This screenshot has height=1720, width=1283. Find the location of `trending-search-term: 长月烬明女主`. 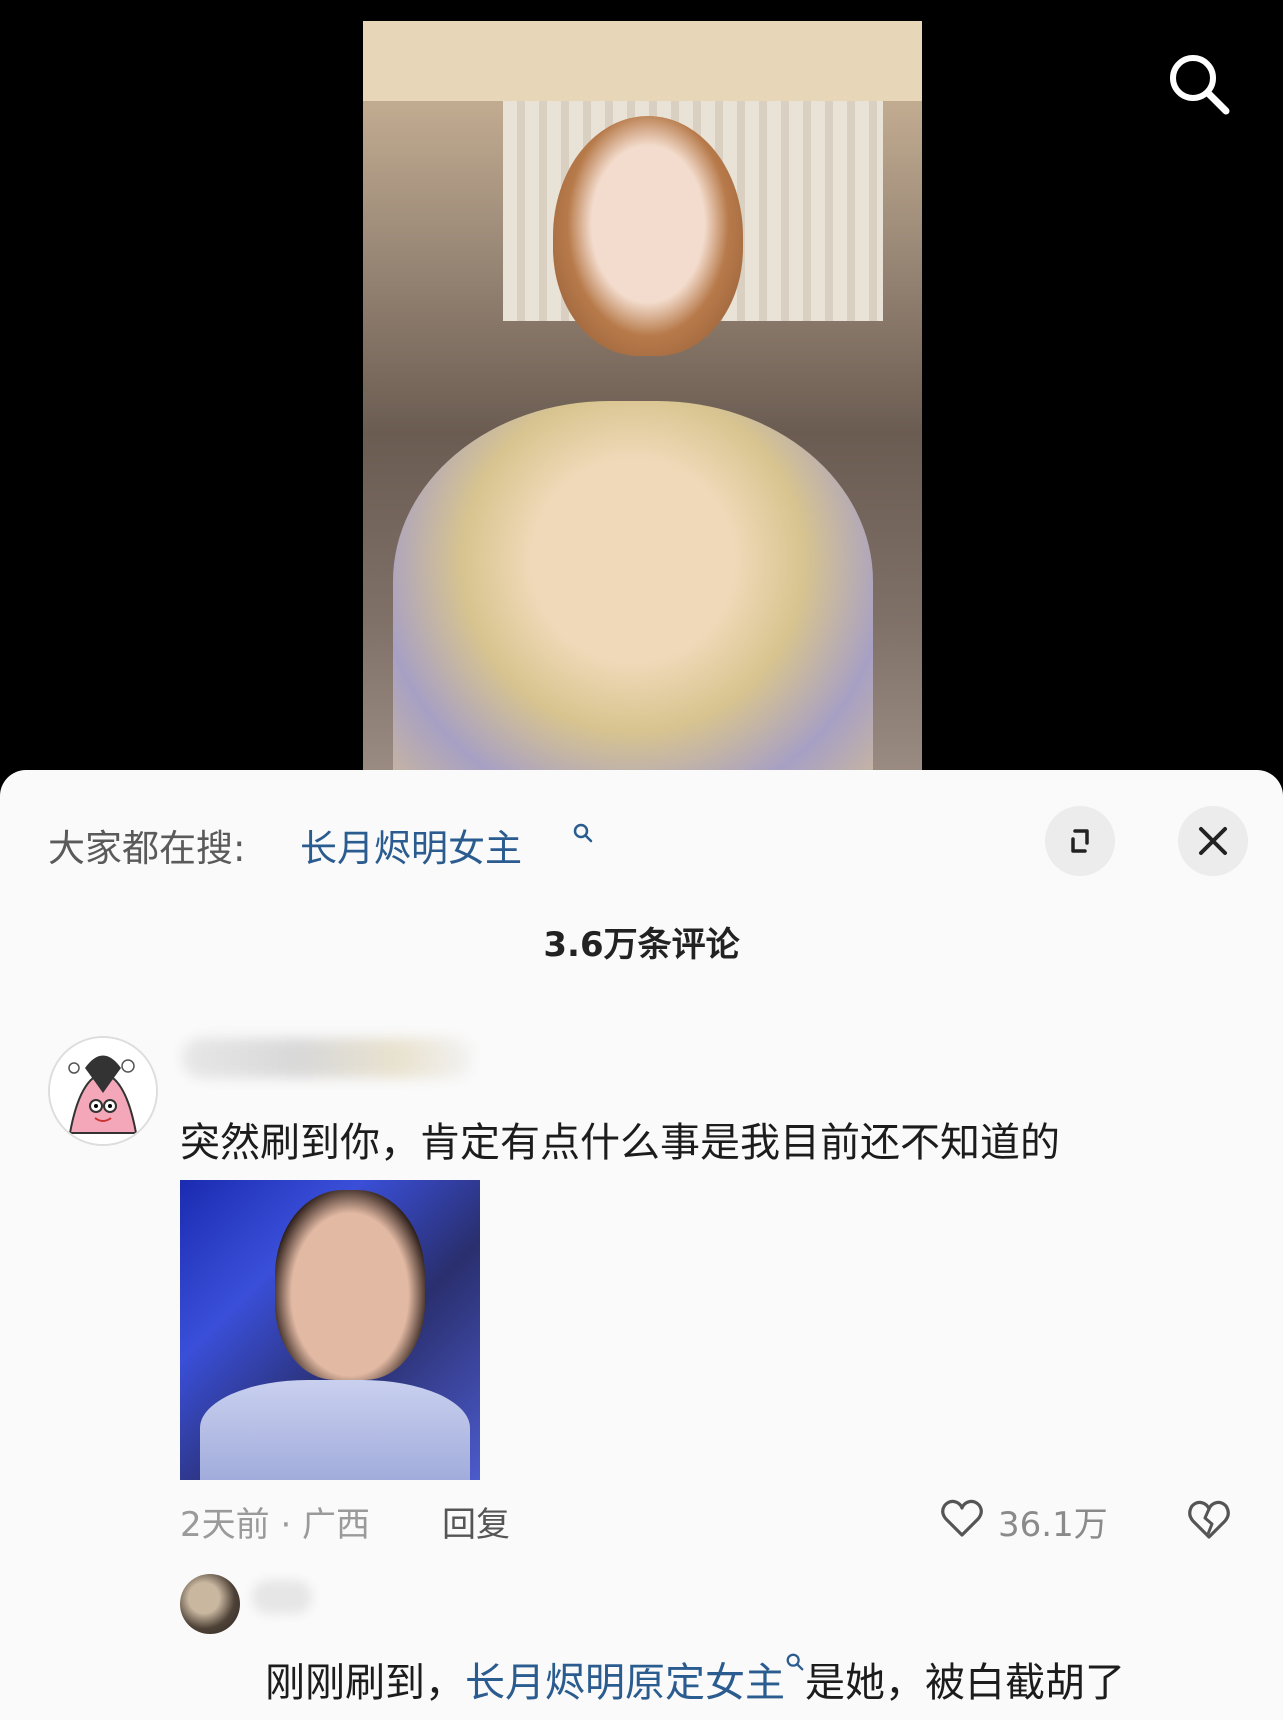

trending-search-term: 长月烬明女主 is located at coordinates (411, 845).